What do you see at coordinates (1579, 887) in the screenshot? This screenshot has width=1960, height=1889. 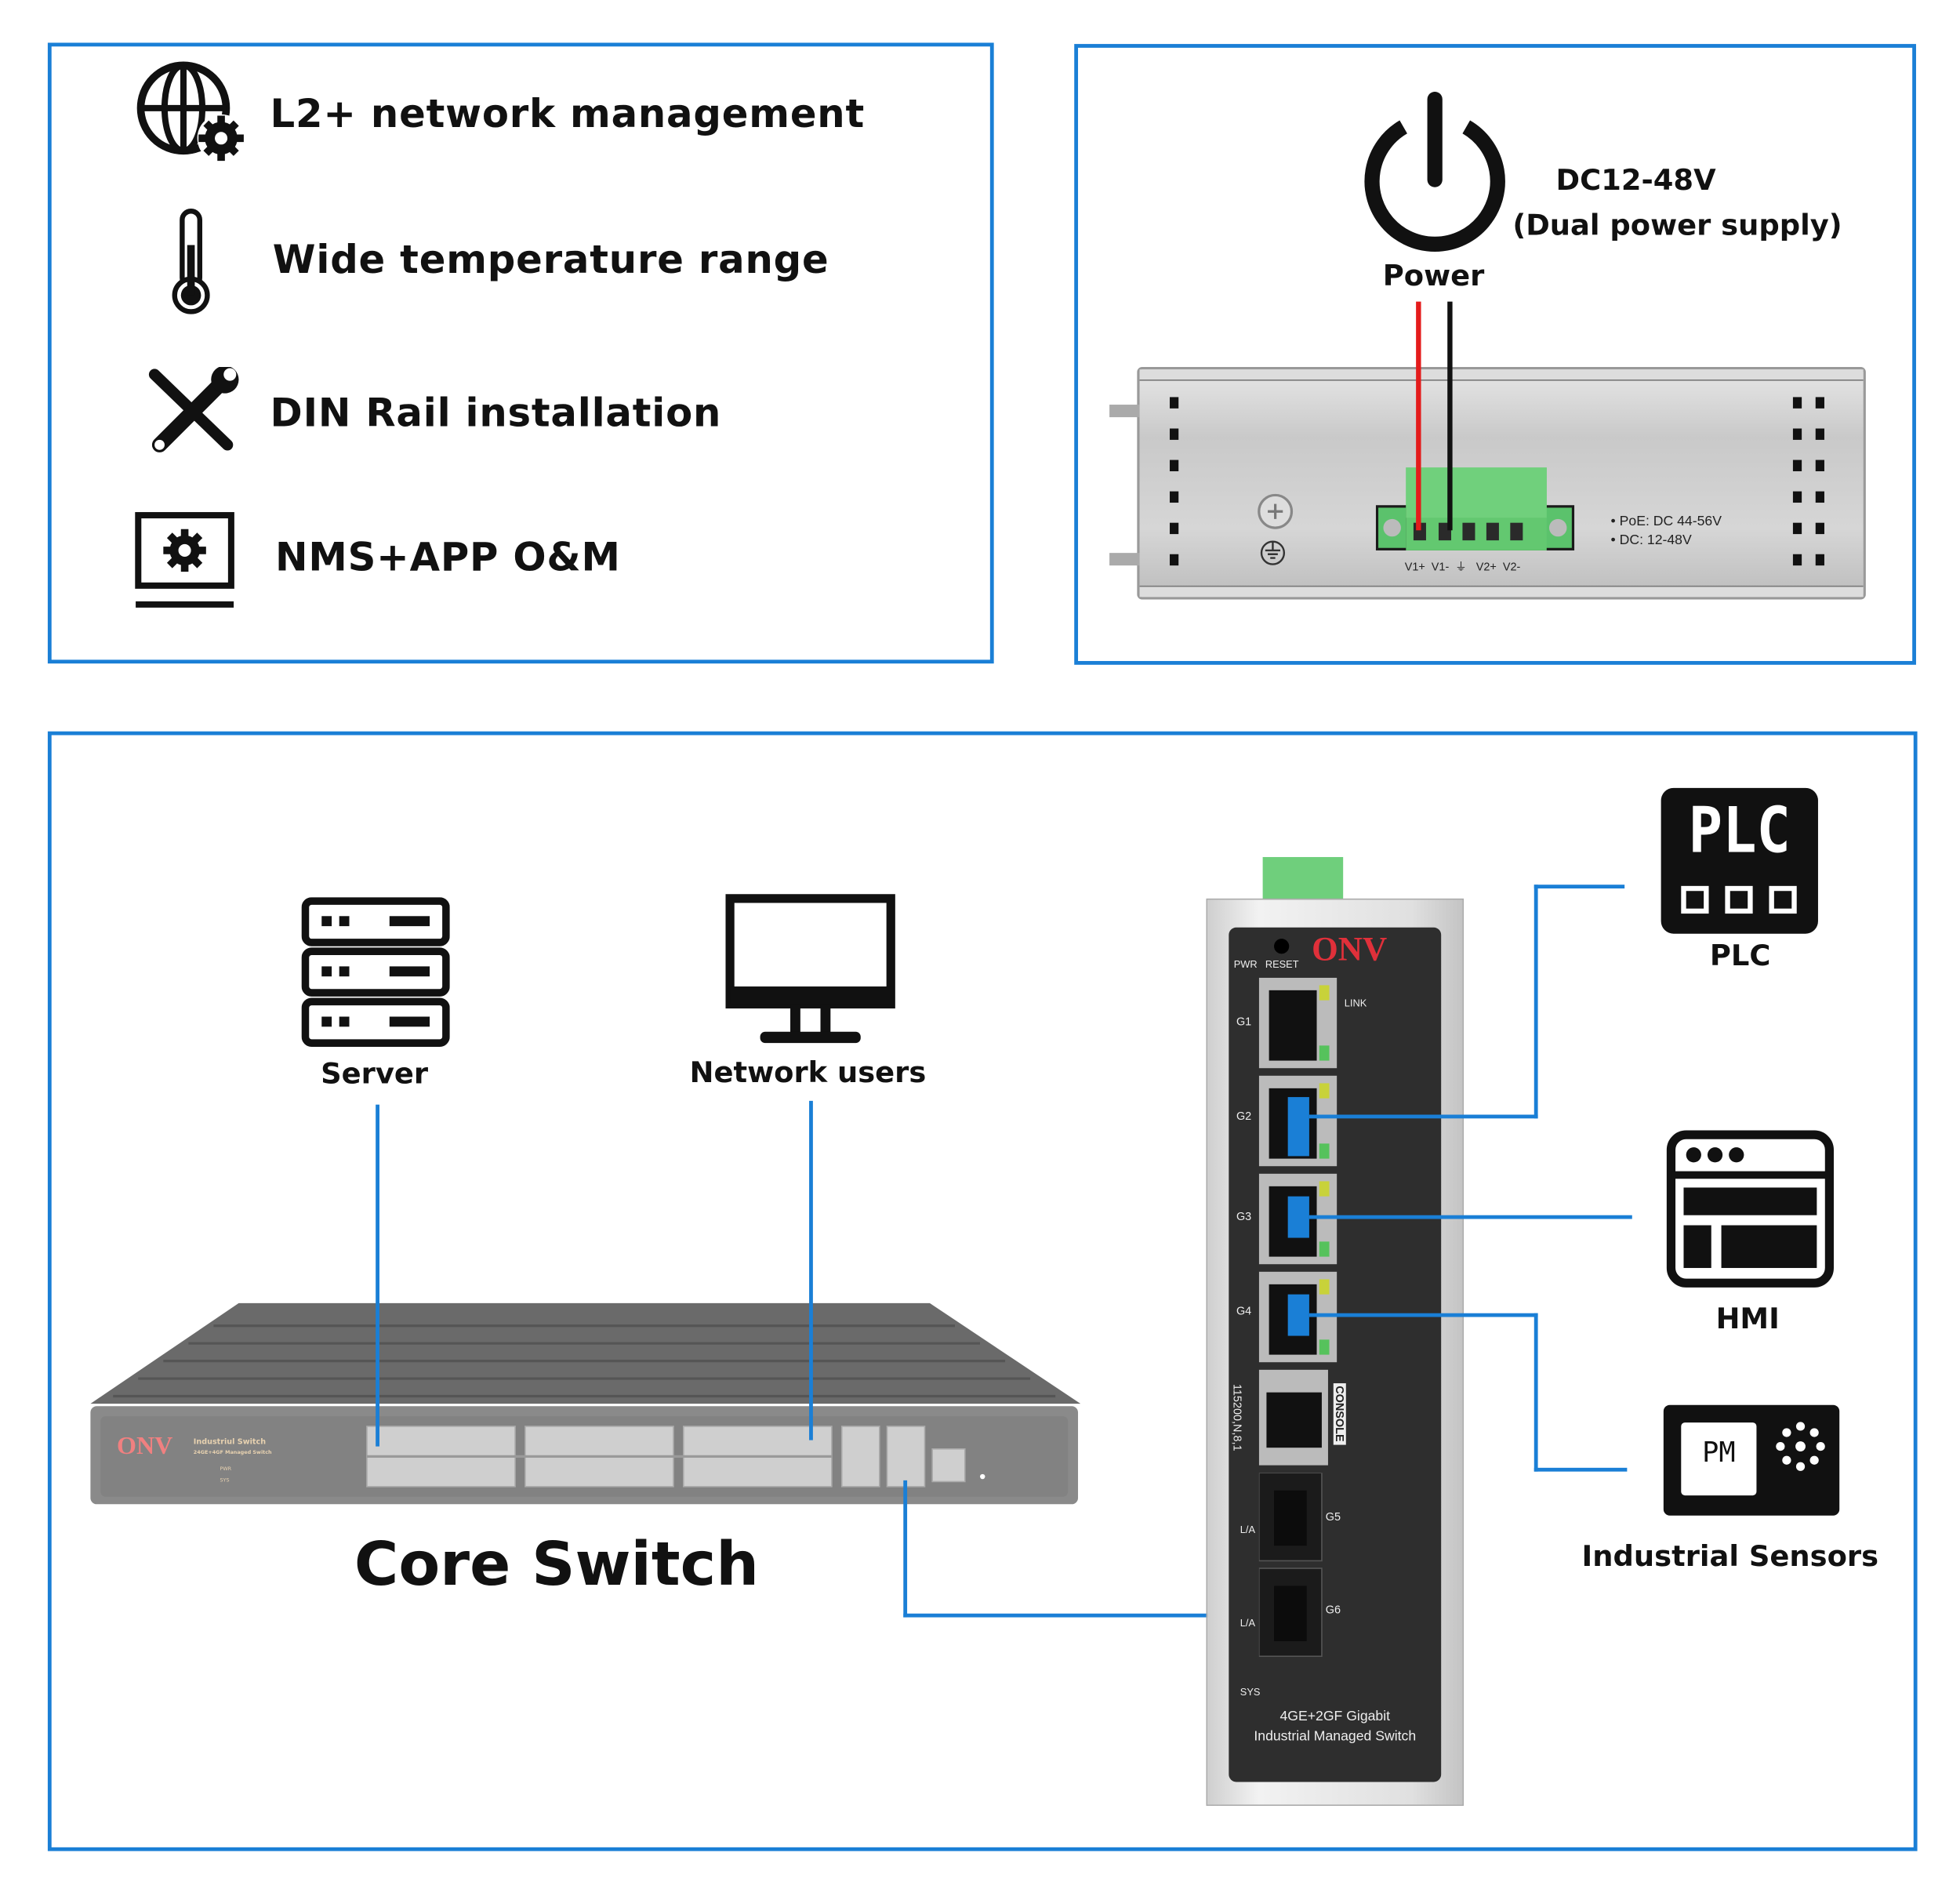 I see `plc-link-h2` at bounding box center [1579, 887].